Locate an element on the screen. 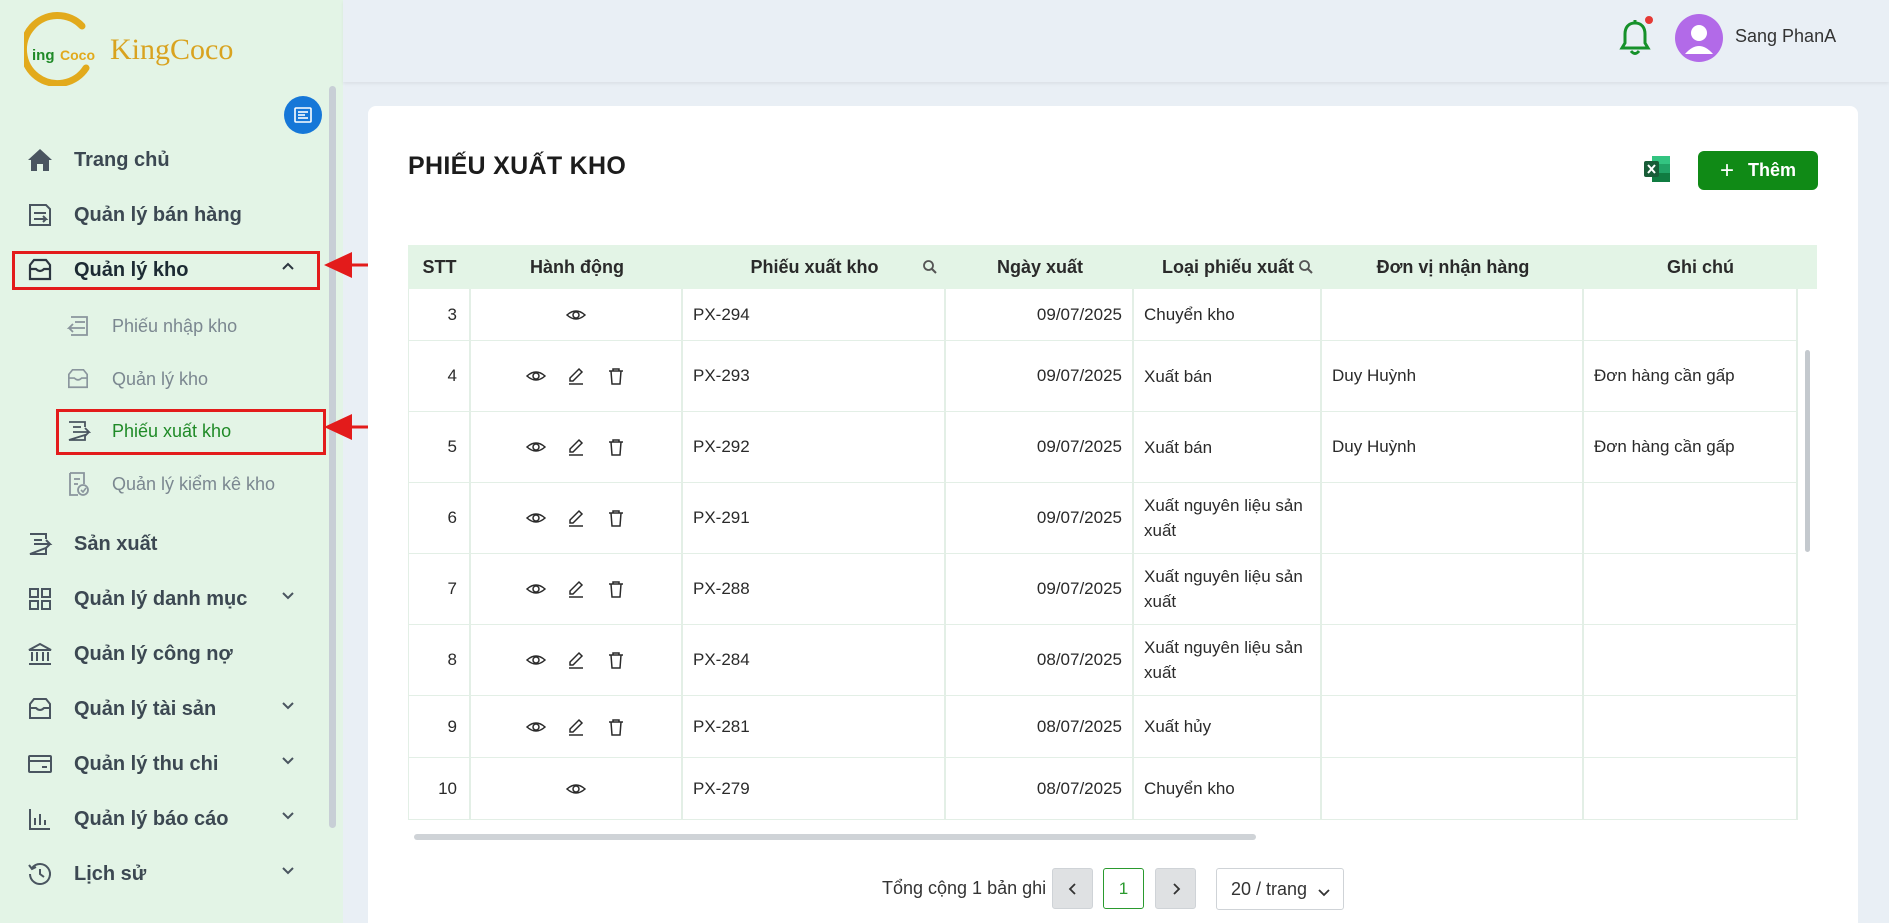  cell-code: PX-293 is located at coordinates (814, 376).